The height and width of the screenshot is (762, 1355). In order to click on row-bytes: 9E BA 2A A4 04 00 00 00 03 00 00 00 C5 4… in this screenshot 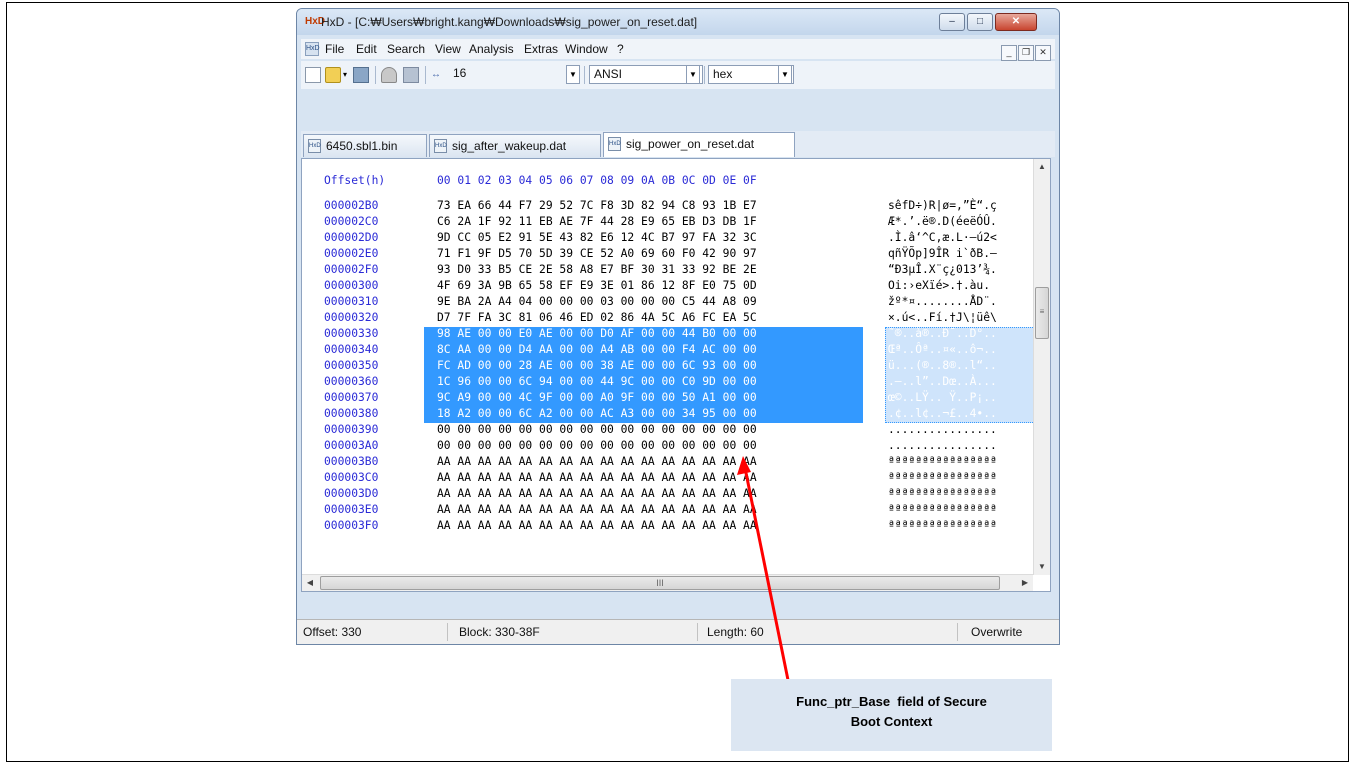, I will do `click(597, 302)`.